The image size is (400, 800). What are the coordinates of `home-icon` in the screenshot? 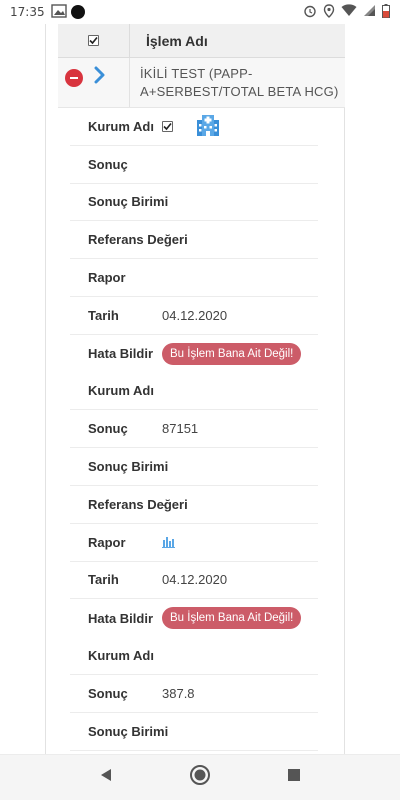 It's located at (200, 777).